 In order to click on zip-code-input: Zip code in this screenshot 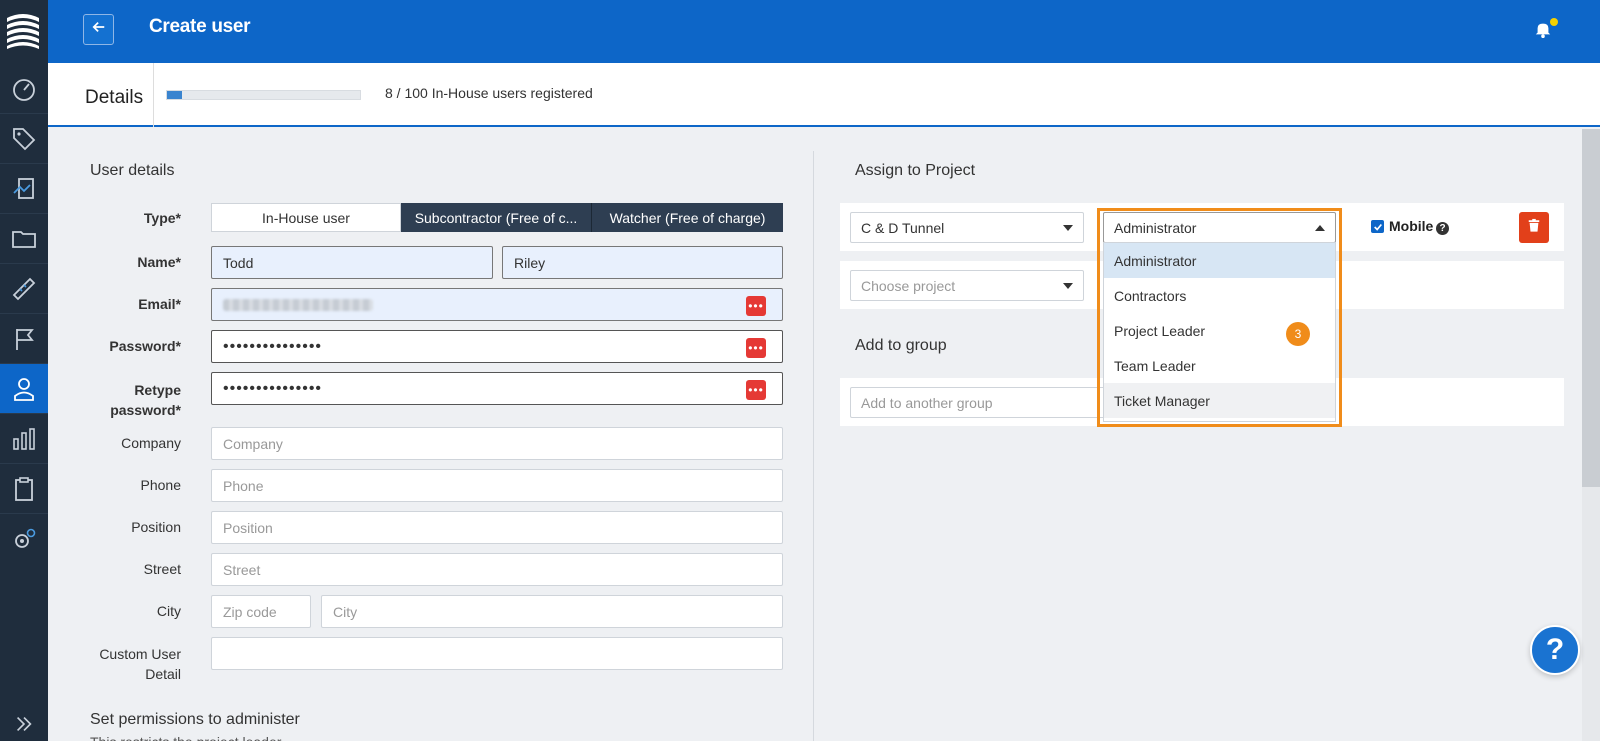, I will do `click(261, 611)`.